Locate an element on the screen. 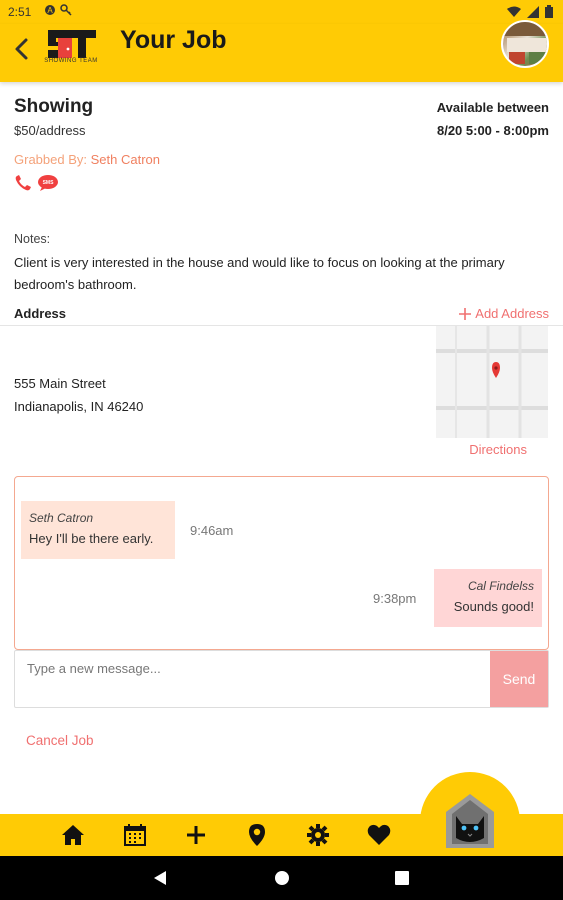 The width and height of the screenshot is (563, 900). message-input is located at coordinates (253, 679).